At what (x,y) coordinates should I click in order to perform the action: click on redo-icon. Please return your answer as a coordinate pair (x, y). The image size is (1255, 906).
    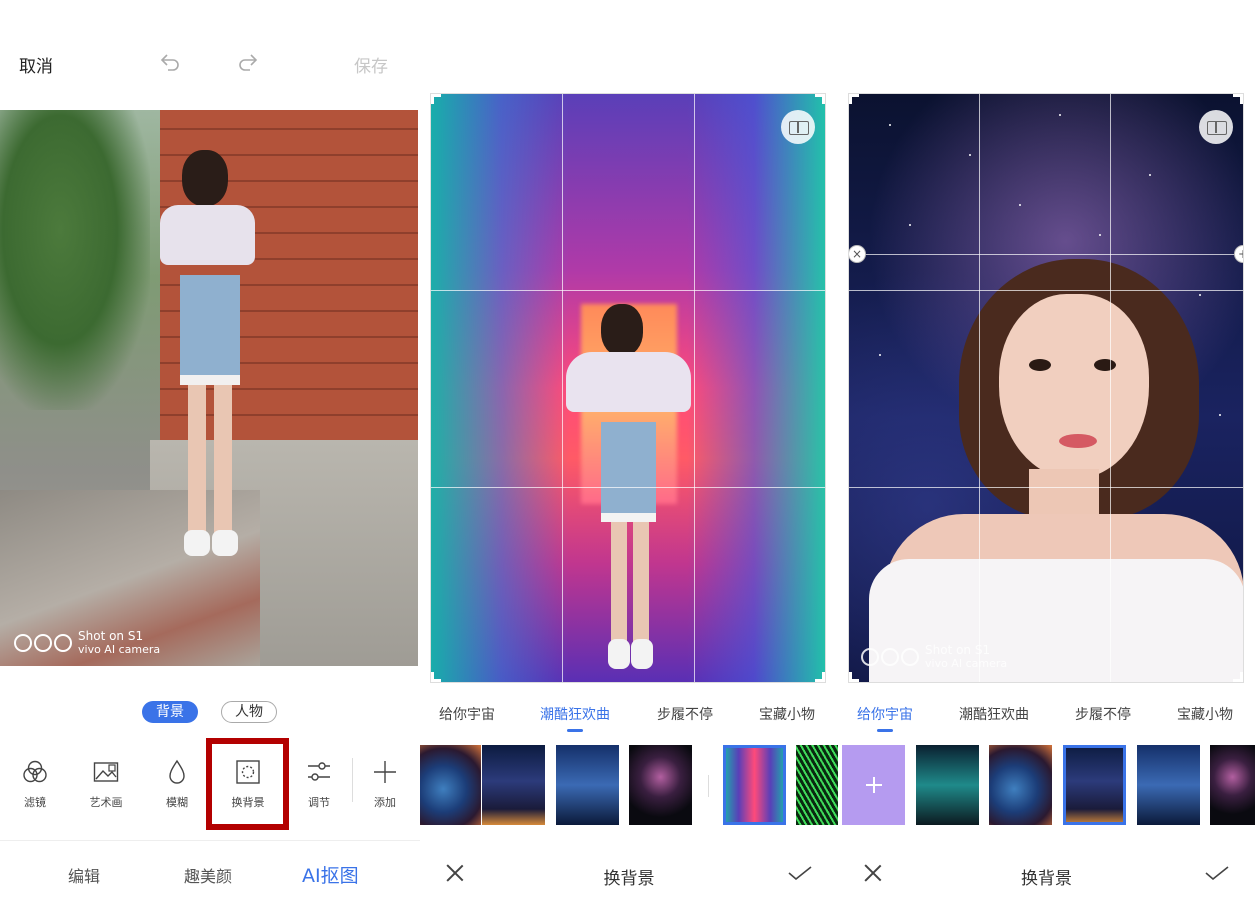
    Looking at the image, I should click on (248, 62).